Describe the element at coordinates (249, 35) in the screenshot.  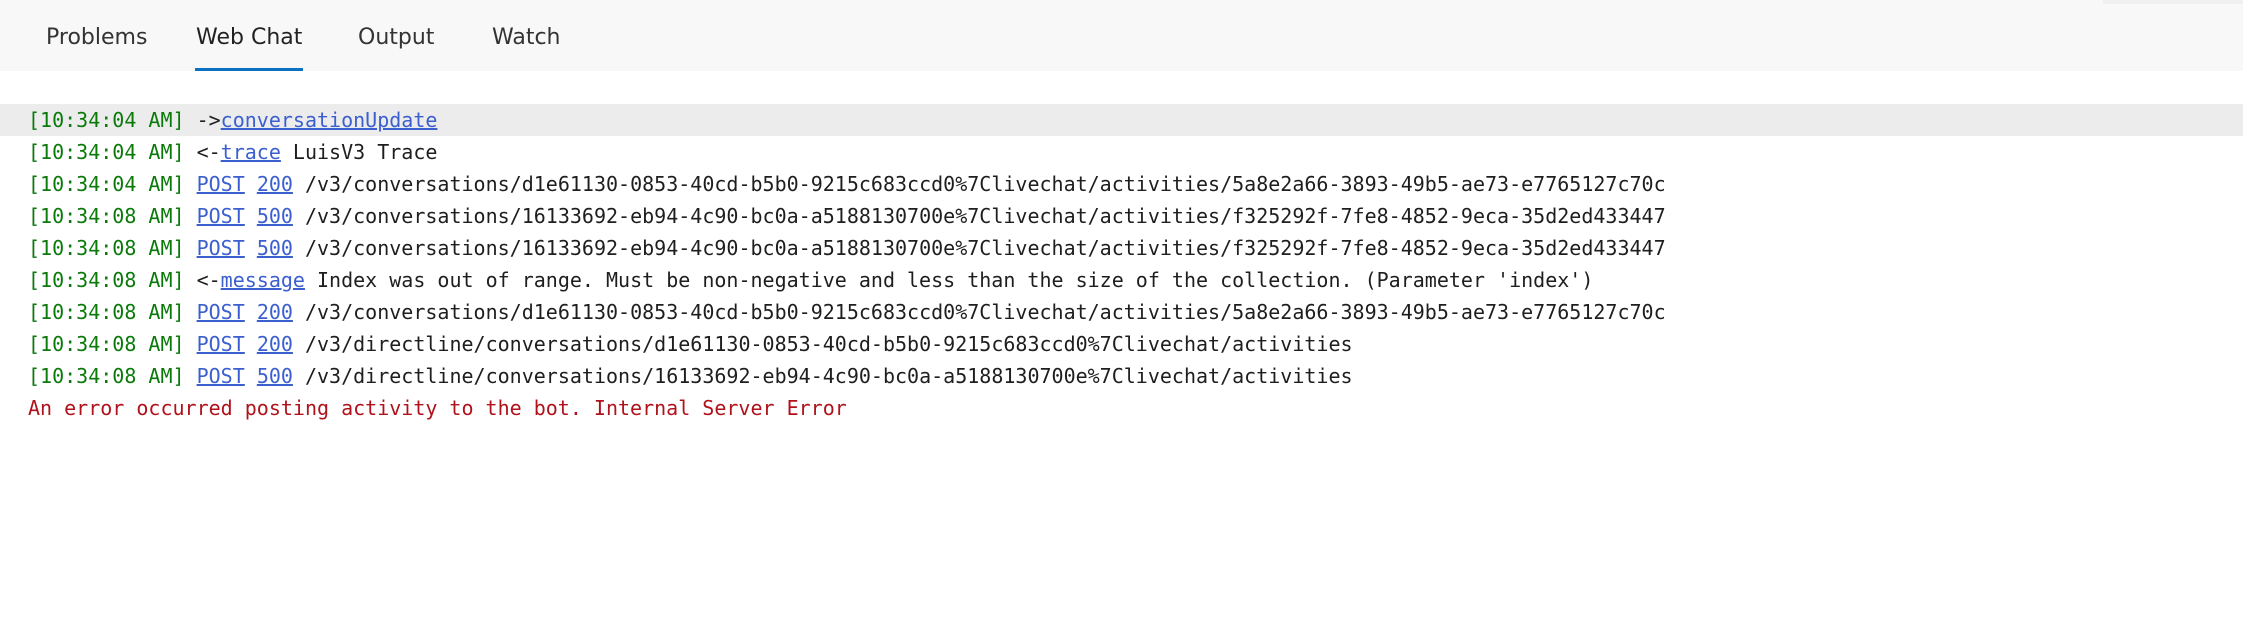
I see `tab-web-chat: Web Chat` at that location.